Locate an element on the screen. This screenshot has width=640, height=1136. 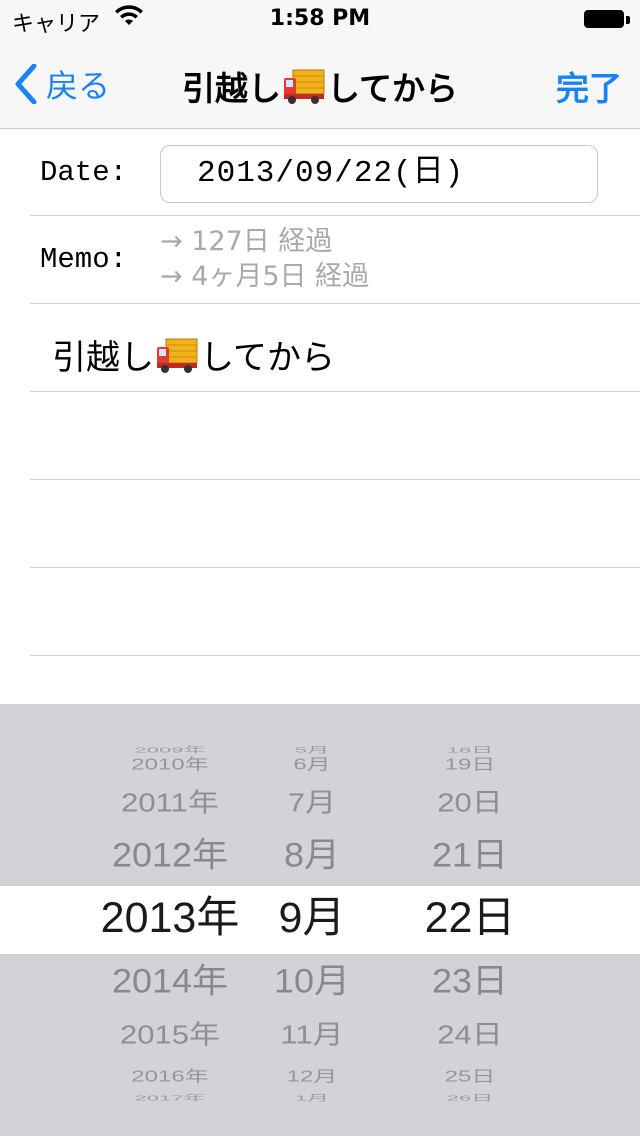
picker-month-option: 12月 is located at coordinates (312, 1077).